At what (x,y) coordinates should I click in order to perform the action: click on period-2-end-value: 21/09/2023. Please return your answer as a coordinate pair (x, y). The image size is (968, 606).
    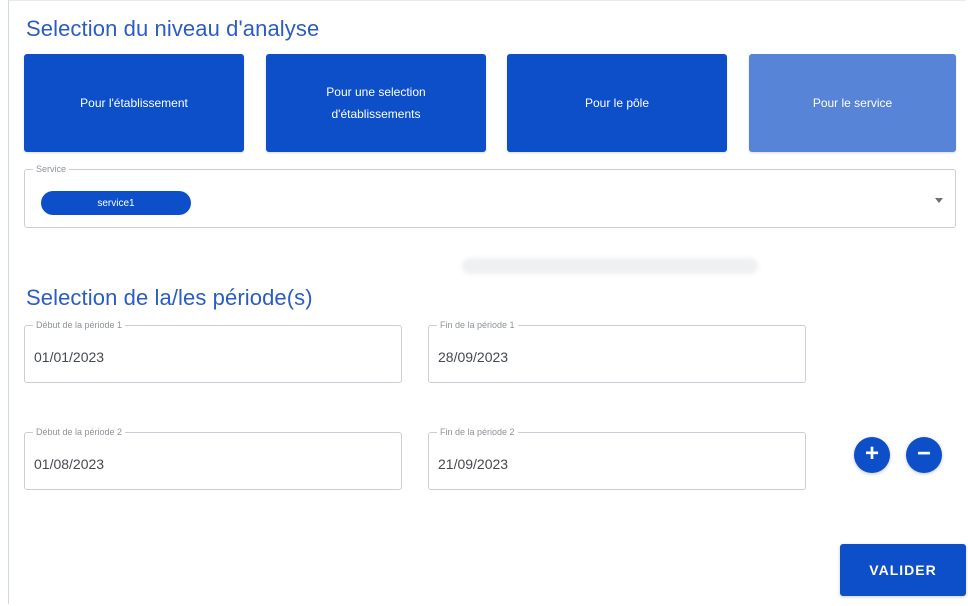
    Looking at the image, I should click on (473, 464).